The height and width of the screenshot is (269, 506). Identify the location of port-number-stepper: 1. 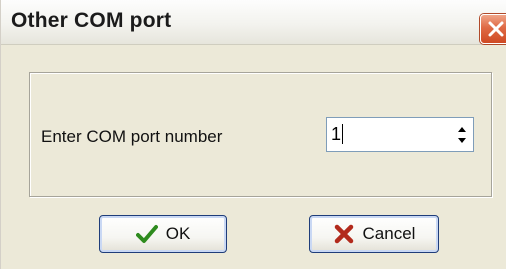
(400, 134).